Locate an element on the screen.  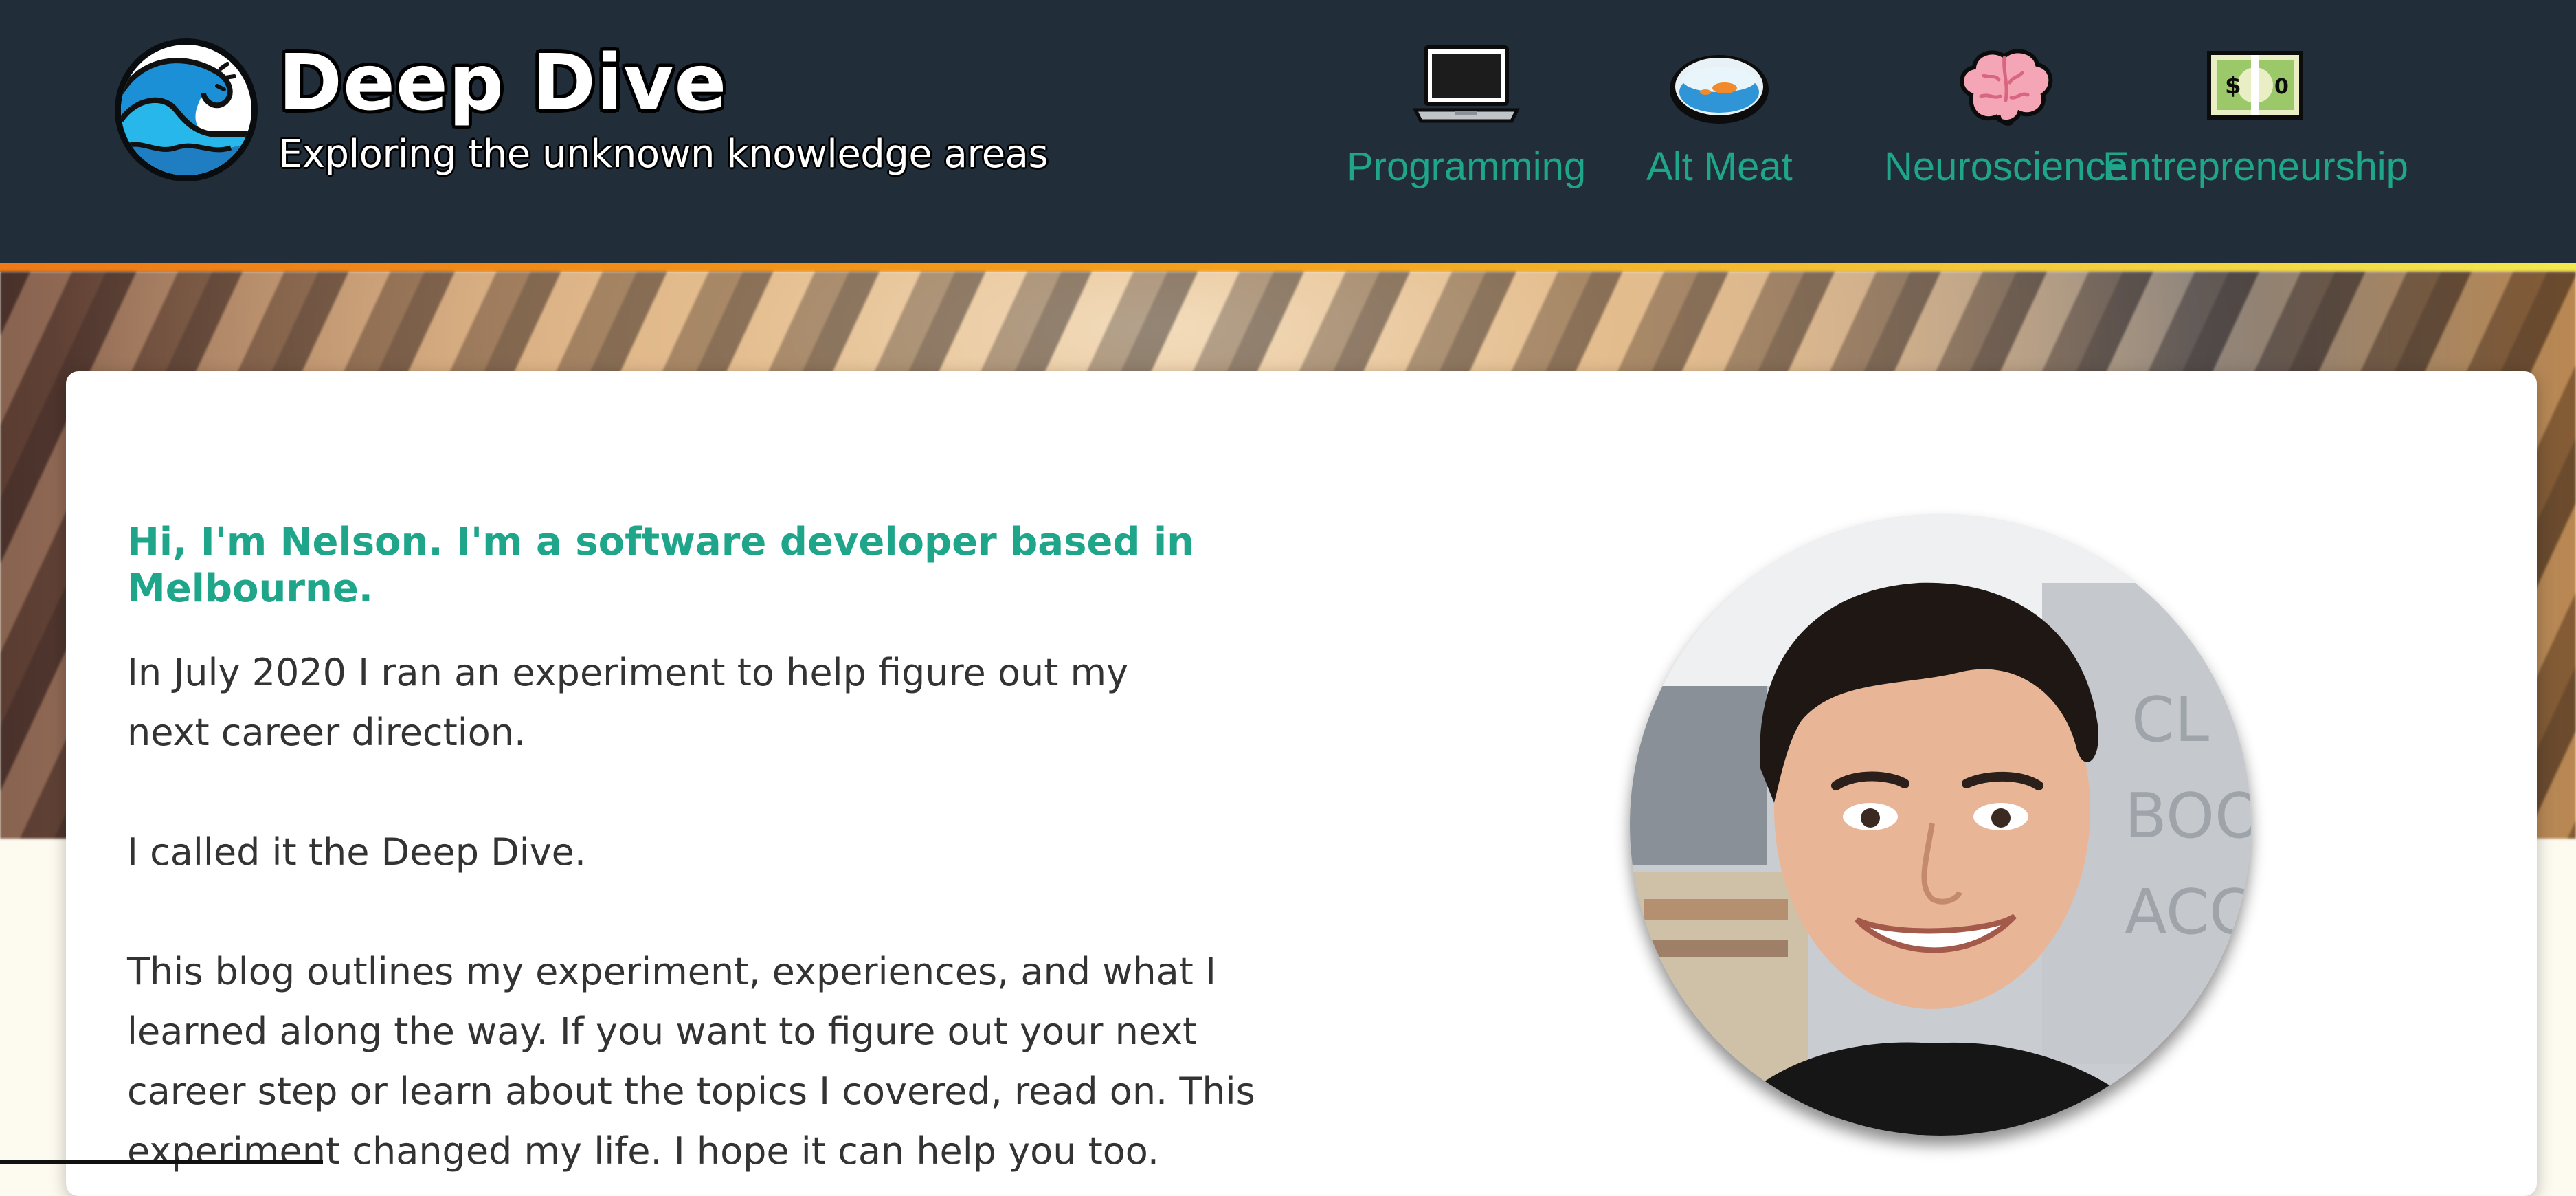
site-title: Deep Dive is located at coordinates (502, 83).